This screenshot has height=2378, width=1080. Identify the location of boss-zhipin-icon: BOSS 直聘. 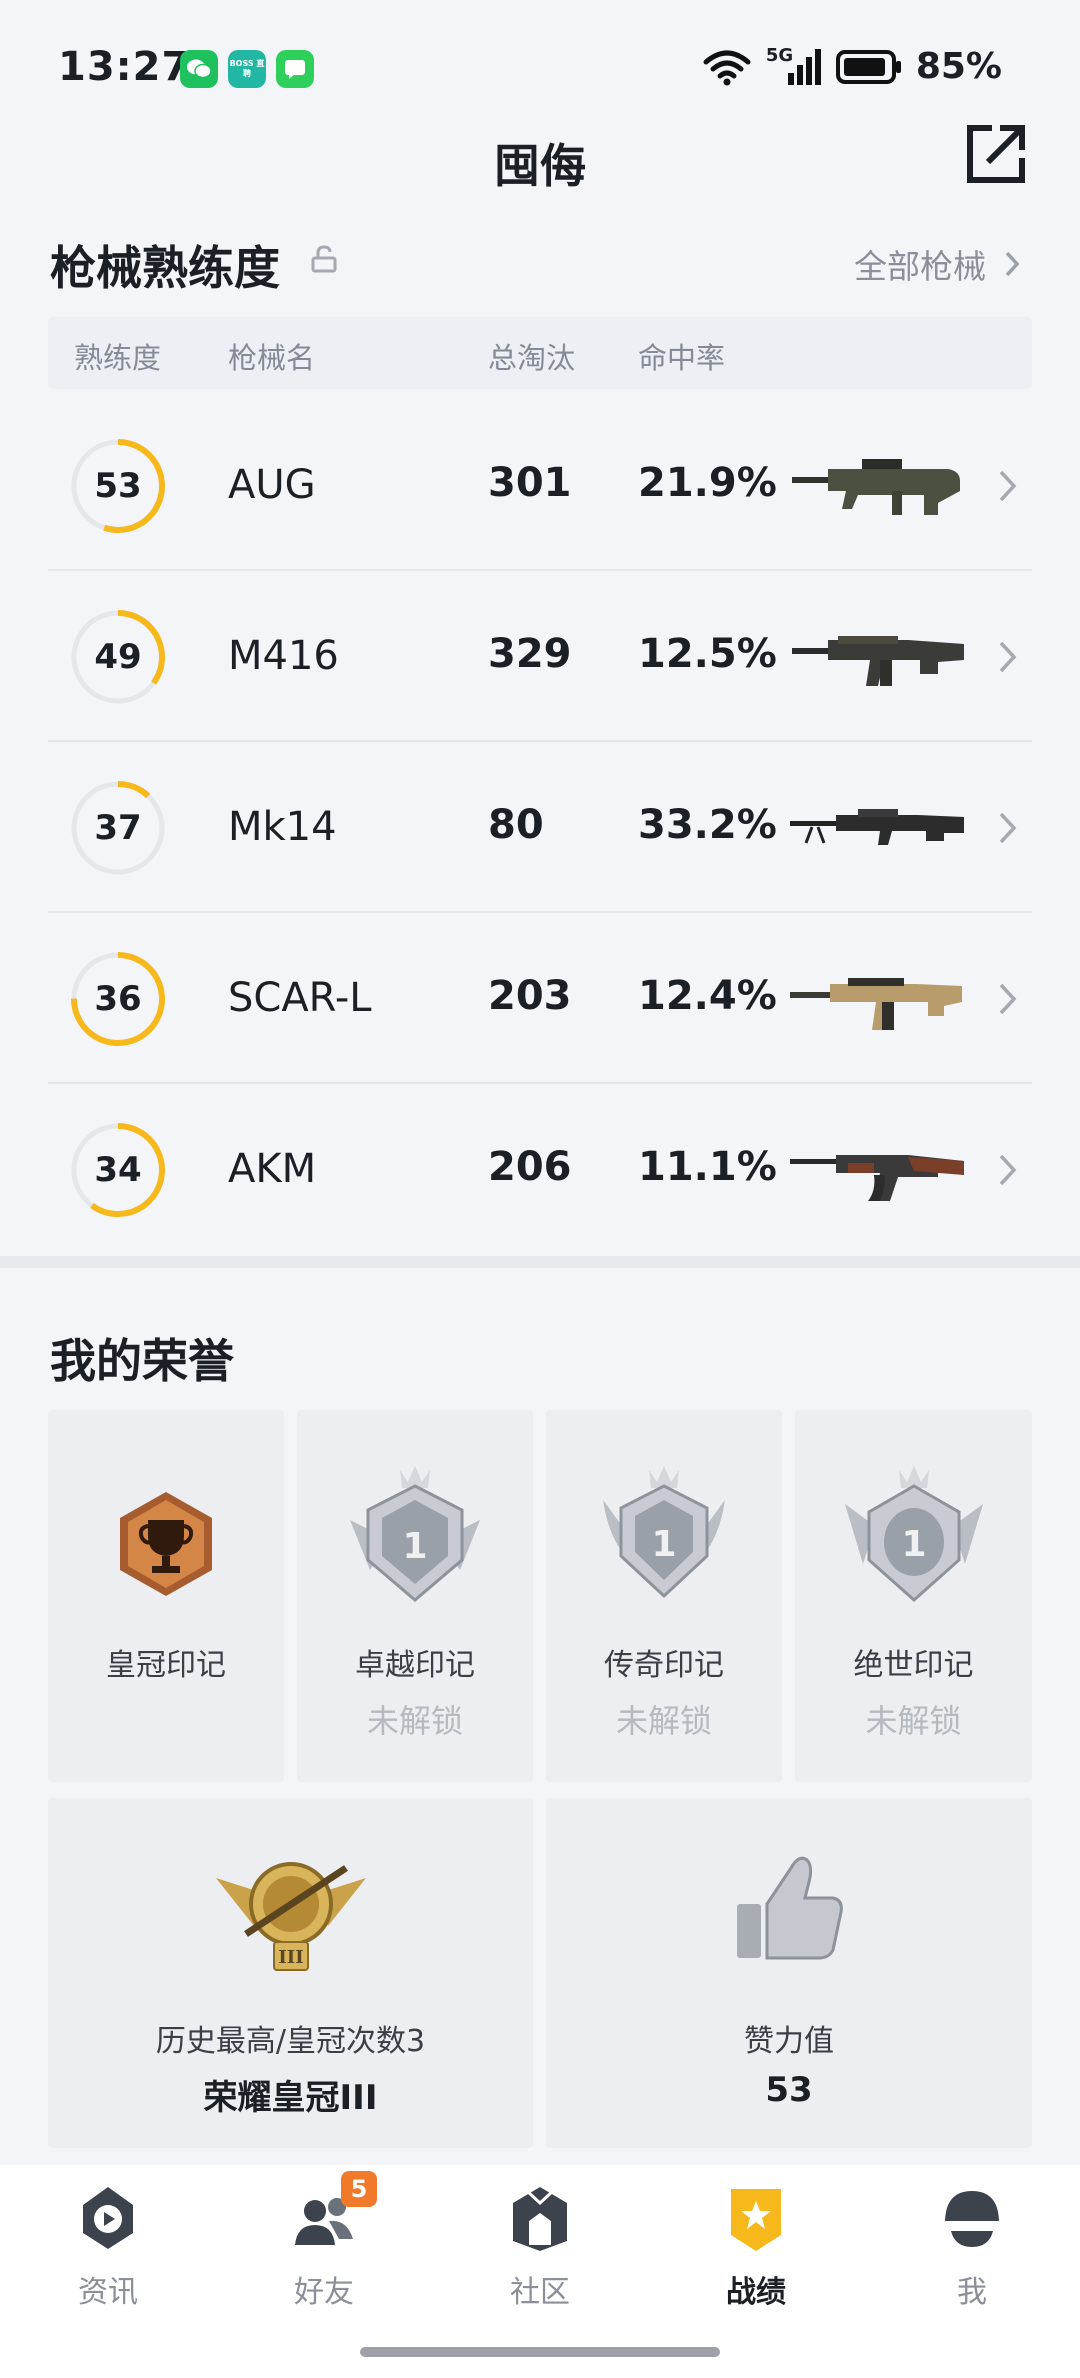
(247, 69).